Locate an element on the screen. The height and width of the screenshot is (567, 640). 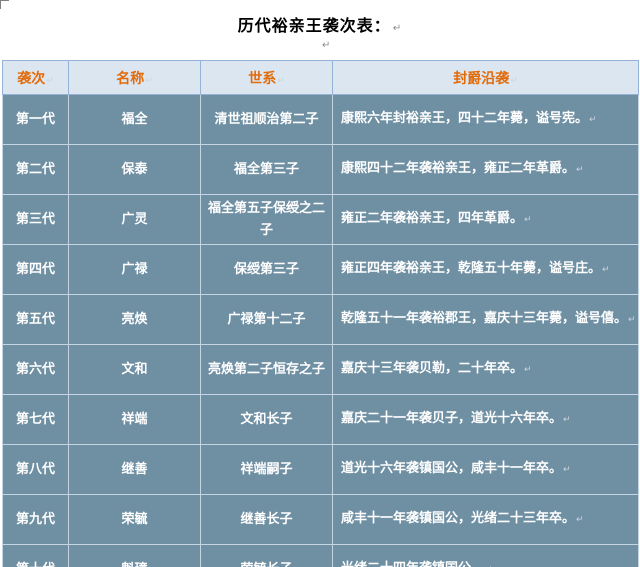
cell-title-succession: 乾隆五十一年袭裕郡王，嘉庆十三年薨，谥号僖。↵ is located at coordinates (485, 319).